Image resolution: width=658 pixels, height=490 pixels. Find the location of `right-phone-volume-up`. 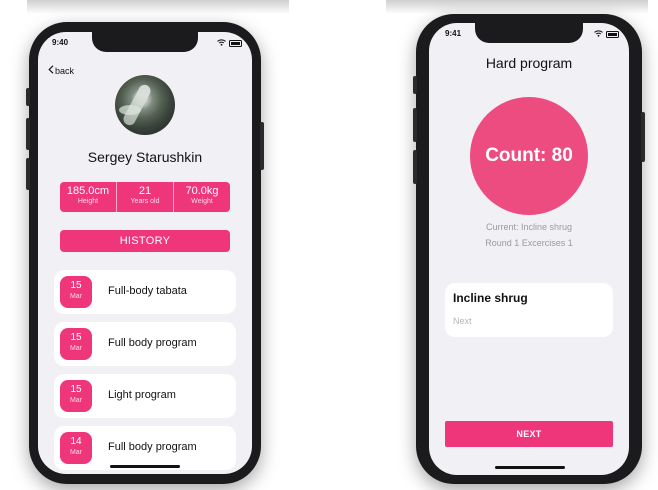

right-phone-volume-up is located at coordinates (415, 125).